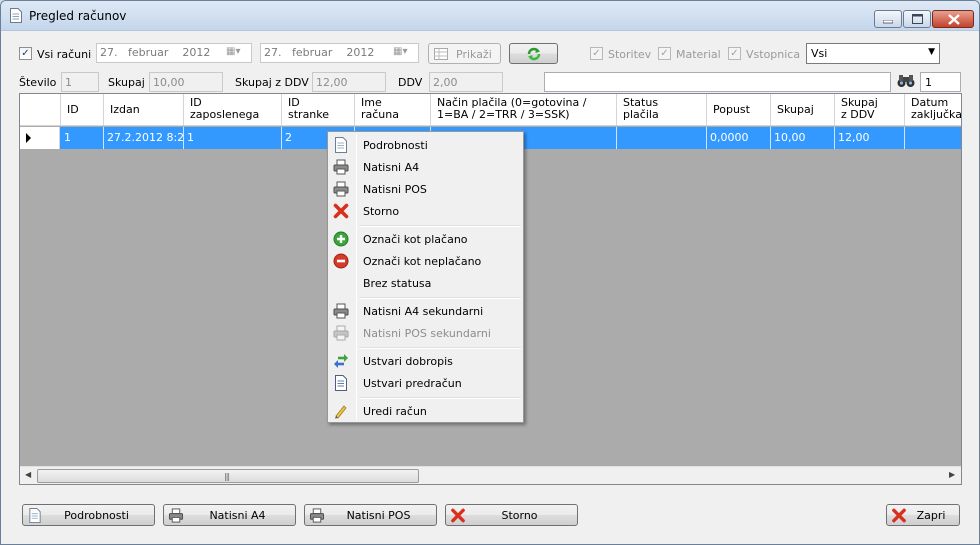 Image resolution: width=980 pixels, height=545 pixels. I want to click on type-select: Vsi ▼, so click(873, 53).